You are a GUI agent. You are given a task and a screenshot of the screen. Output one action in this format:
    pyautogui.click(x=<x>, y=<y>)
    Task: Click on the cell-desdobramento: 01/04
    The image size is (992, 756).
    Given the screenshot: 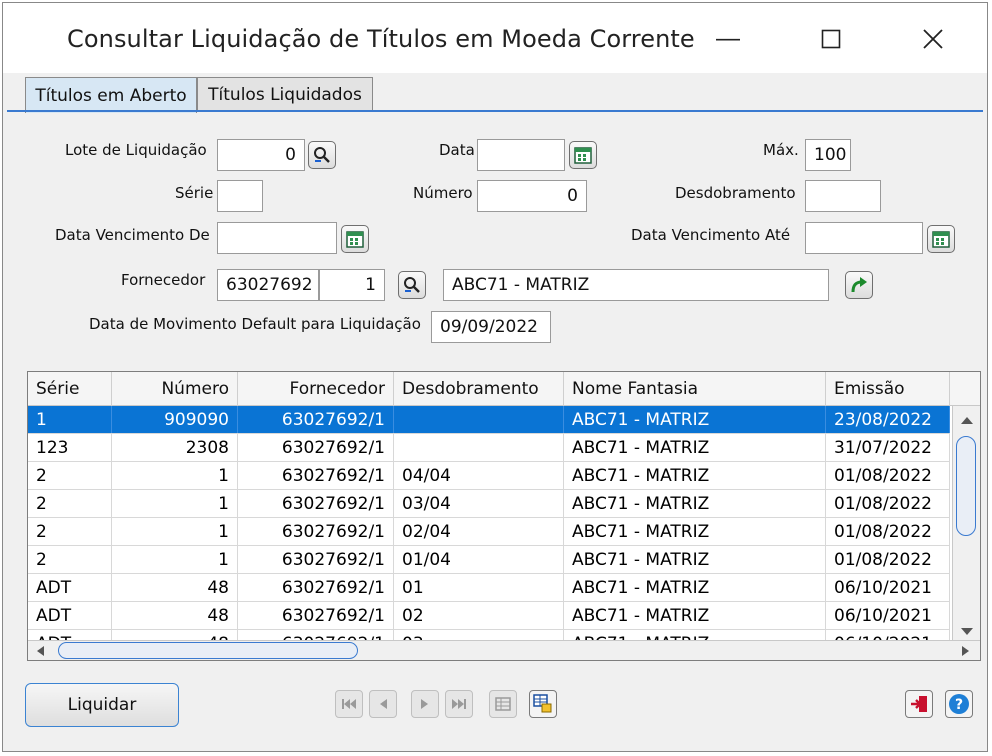 What is the action you would take?
    pyautogui.click(x=479, y=559)
    